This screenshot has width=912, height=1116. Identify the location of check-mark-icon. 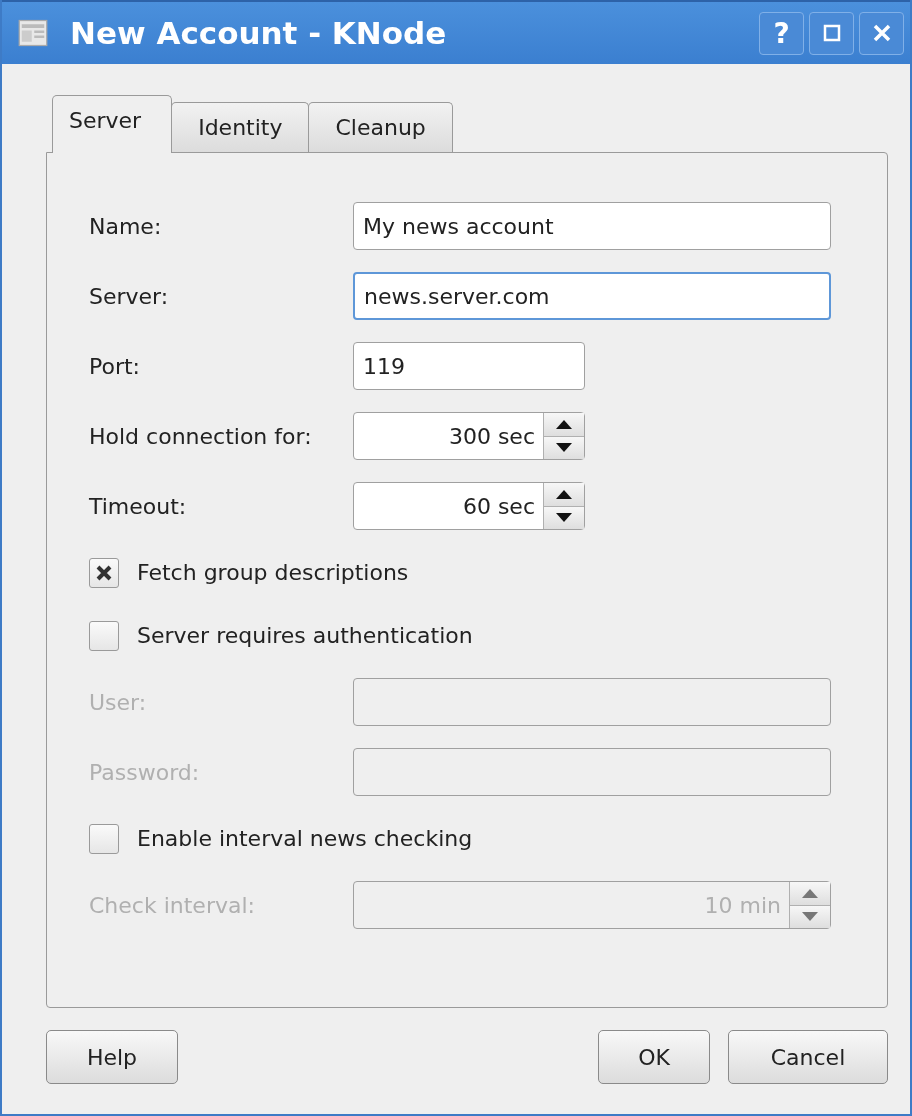
(104, 572).